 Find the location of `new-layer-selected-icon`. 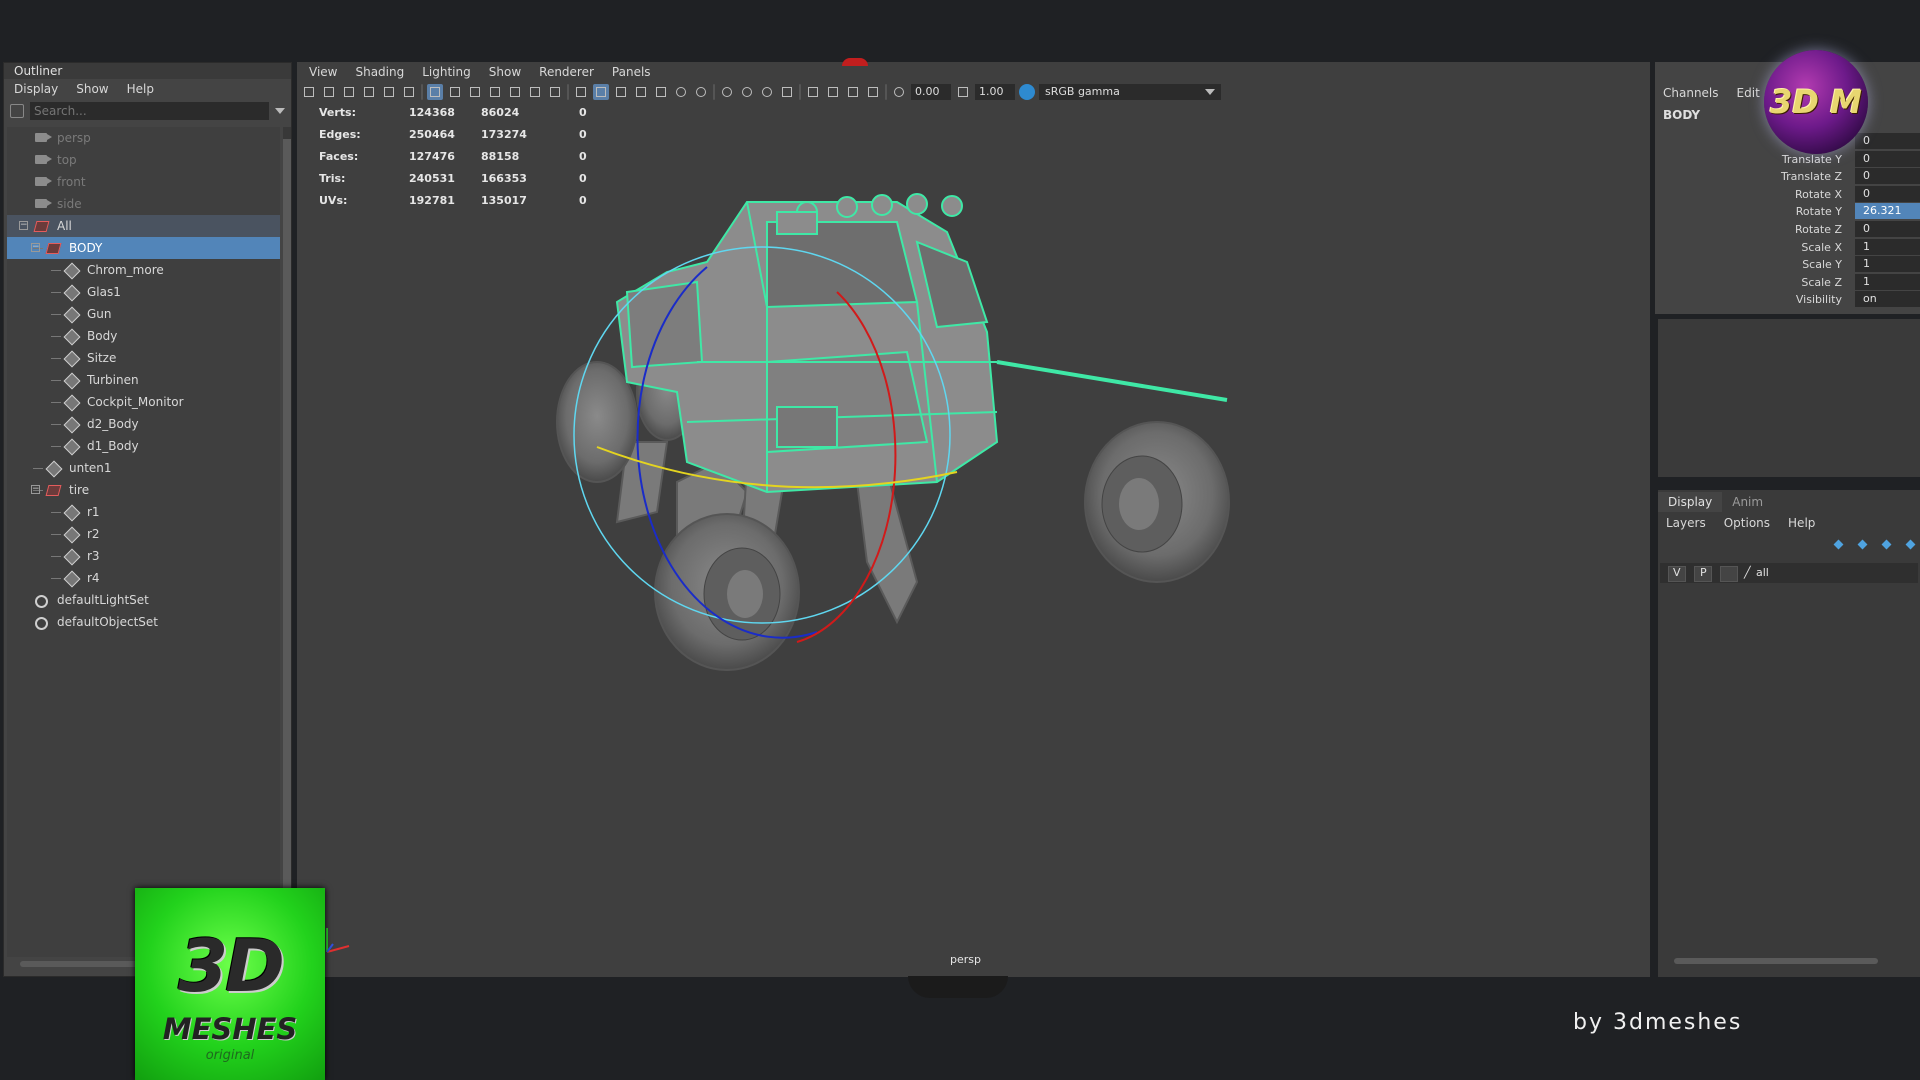

new-layer-selected-icon is located at coordinates (1912, 544).